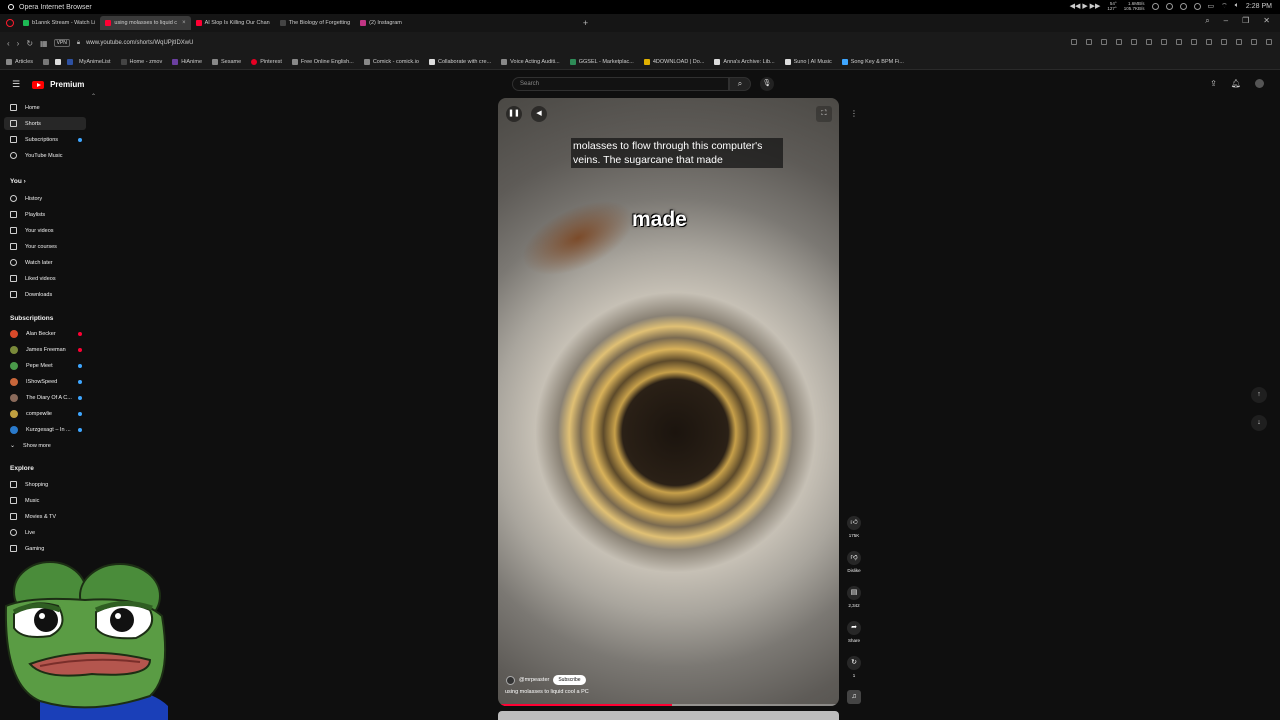 This screenshot has height=720, width=1280. I want to click on previous-short-button: ↑, so click(1259, 395).